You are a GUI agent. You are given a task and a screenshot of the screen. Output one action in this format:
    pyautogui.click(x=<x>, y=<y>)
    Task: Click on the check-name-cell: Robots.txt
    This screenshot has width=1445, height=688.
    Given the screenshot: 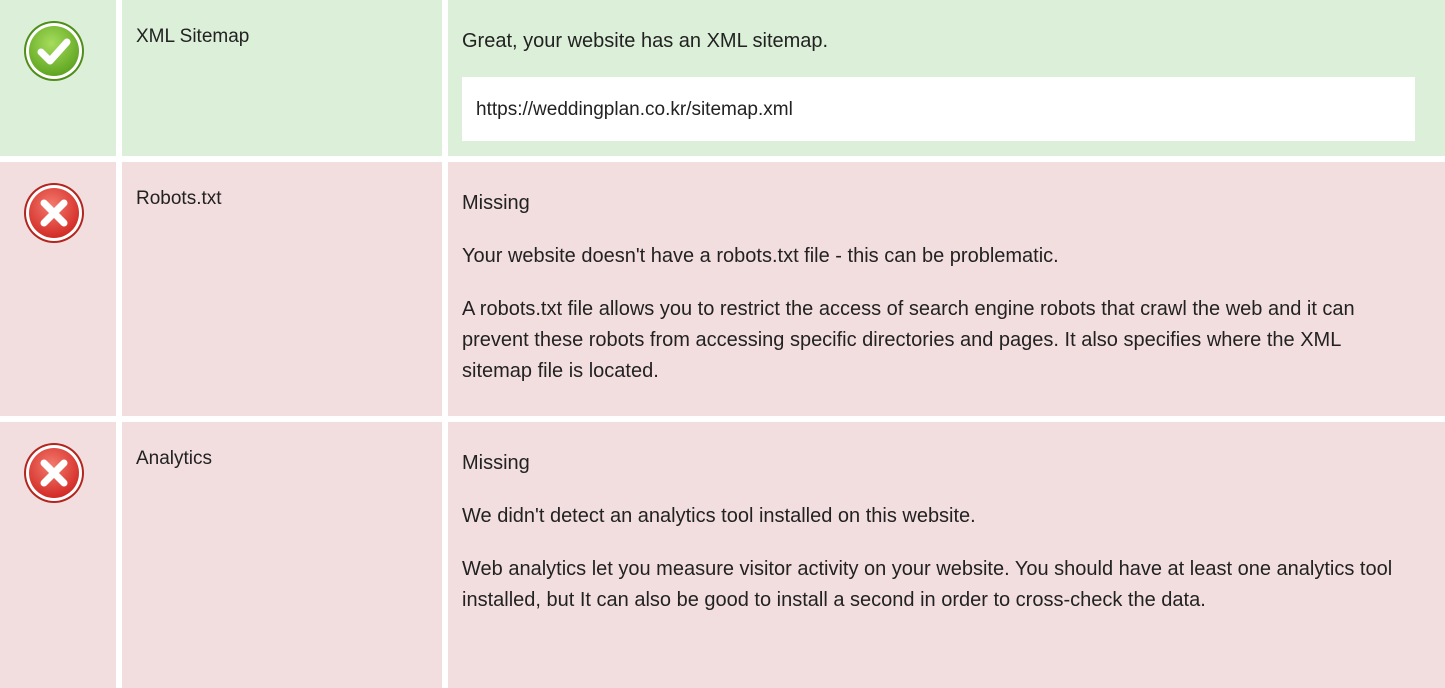 What is the action you would take?
    pyautogui.click(x=282, y=289)
    